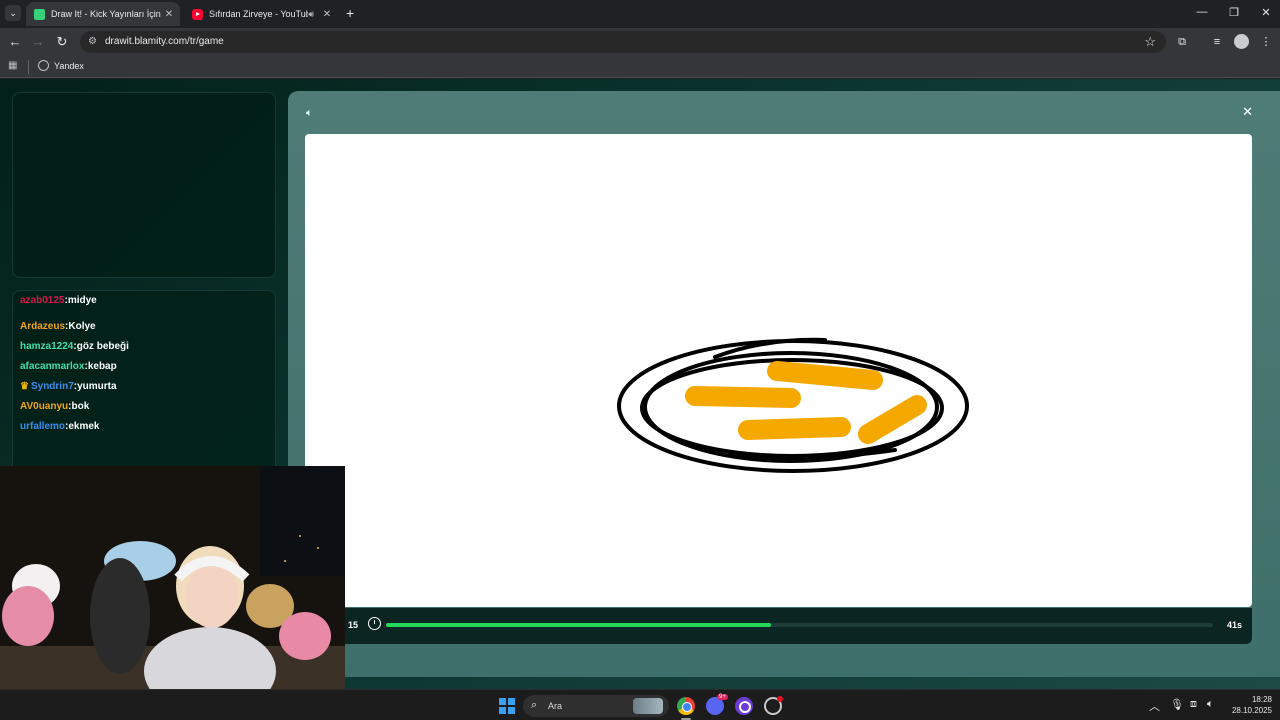 This screenshot has height=720, width=1280. I want to click on chat-username: hamza1224, so click(47, 346).